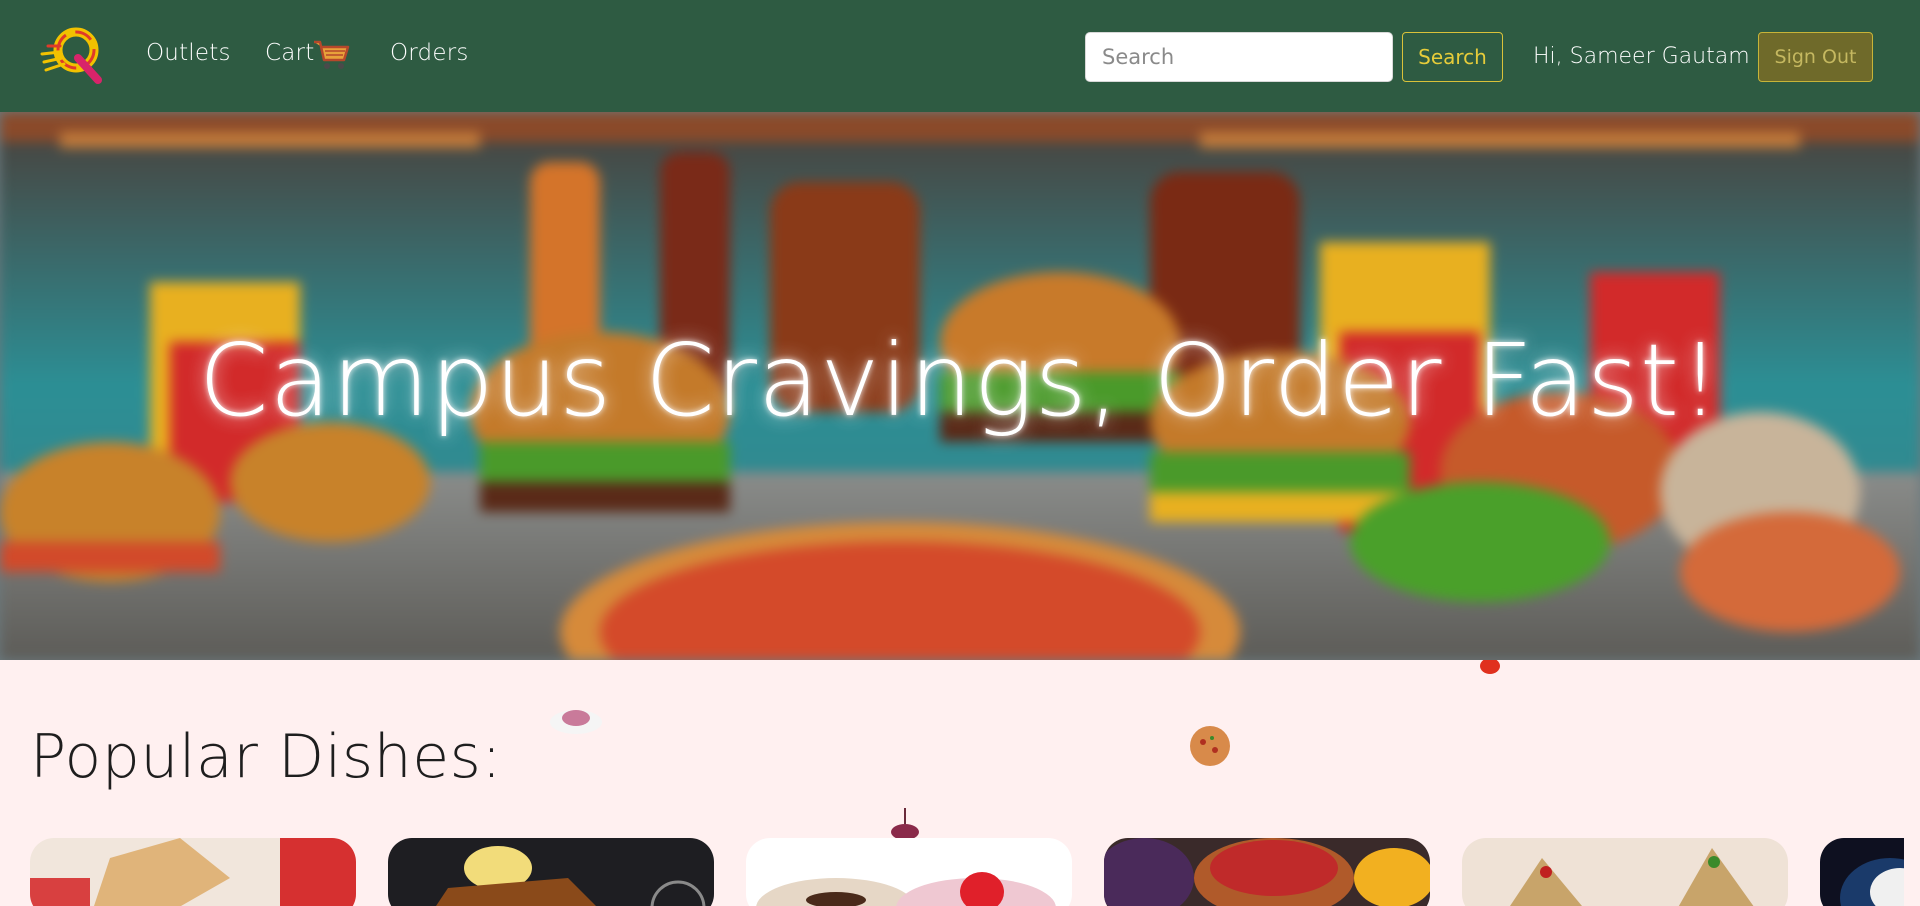 The width and height of the screenshot is (1920, 906). What do you see at coordinates (429, 53) in the screenshot?
I see `nav-link-orders: Orders` at bounding box center [429, 53].